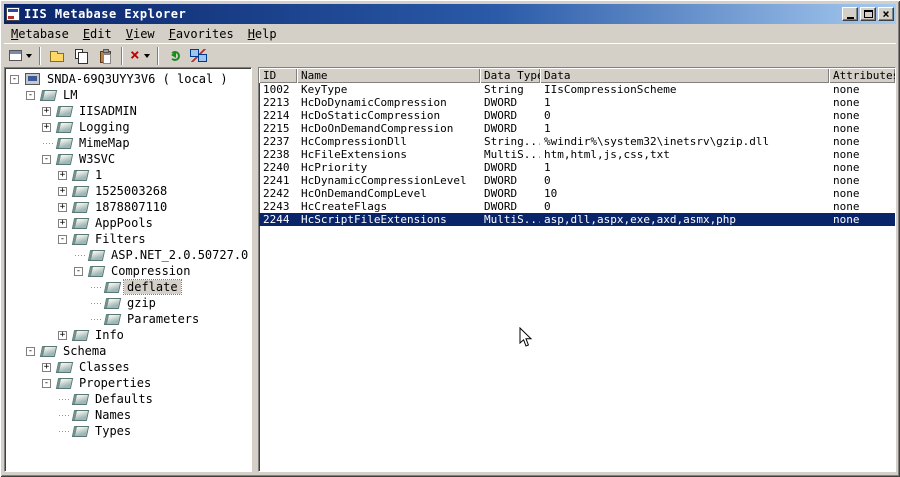  I want to click on tree-view-button, so click(20, 56).